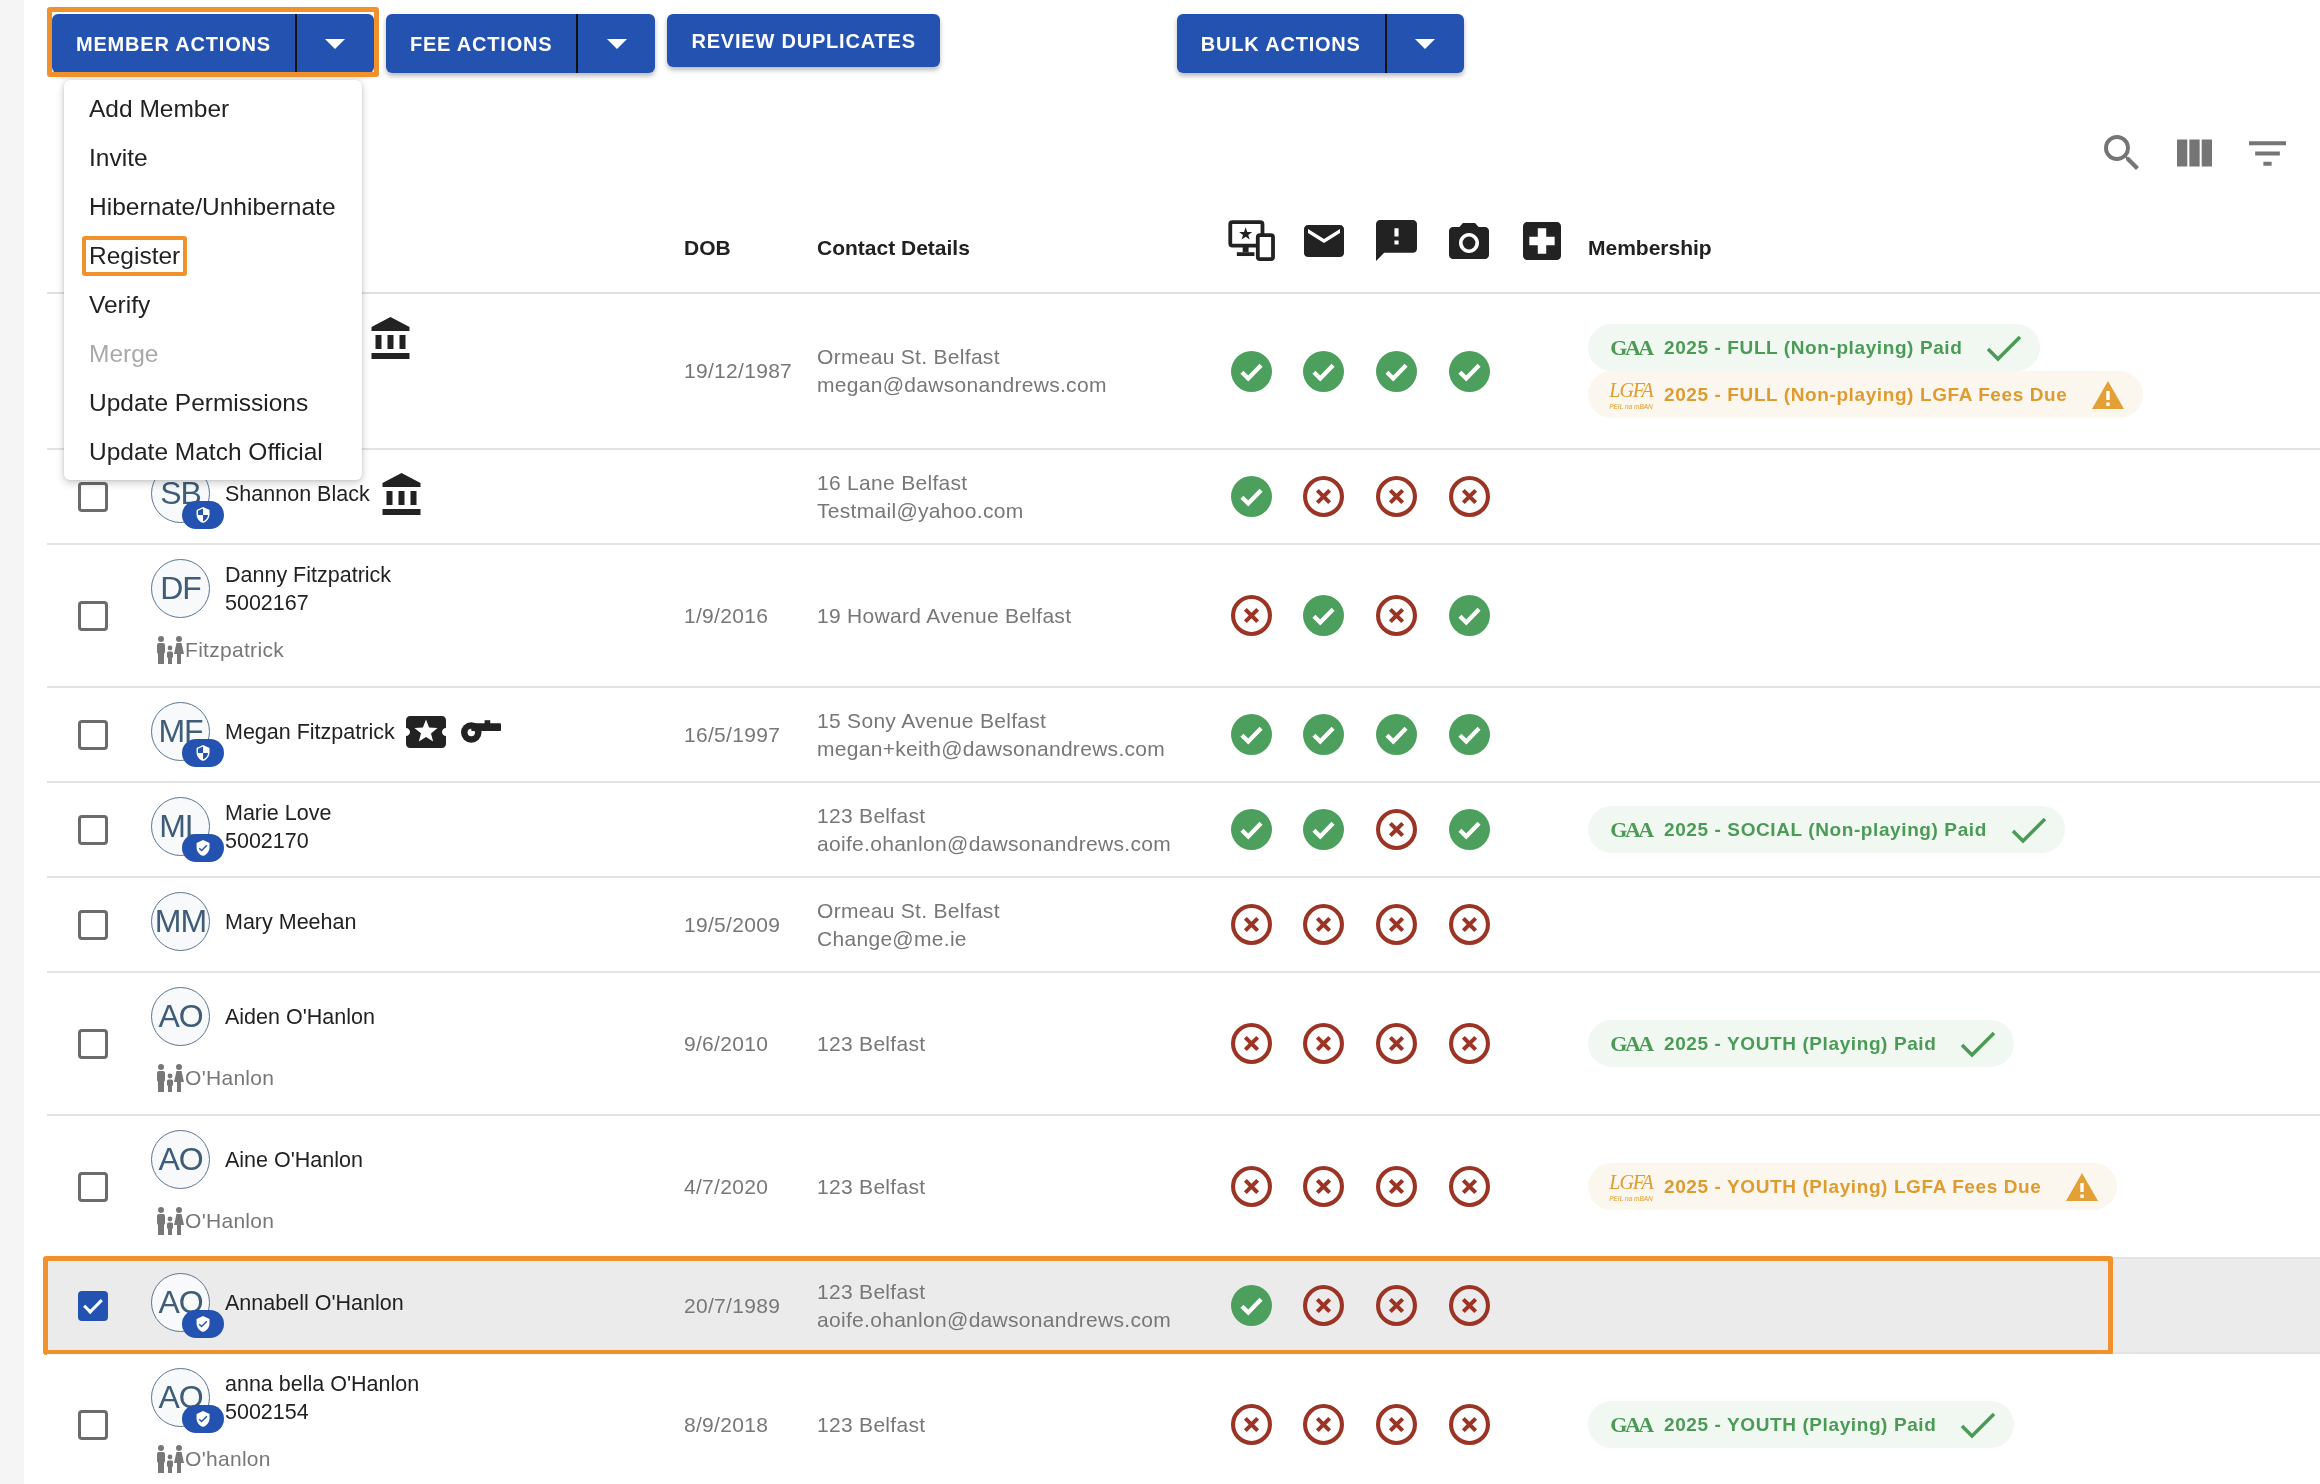  Describe the element at coordinates (180, 588) in the screenshot. I see `avatar: DF` at that location.